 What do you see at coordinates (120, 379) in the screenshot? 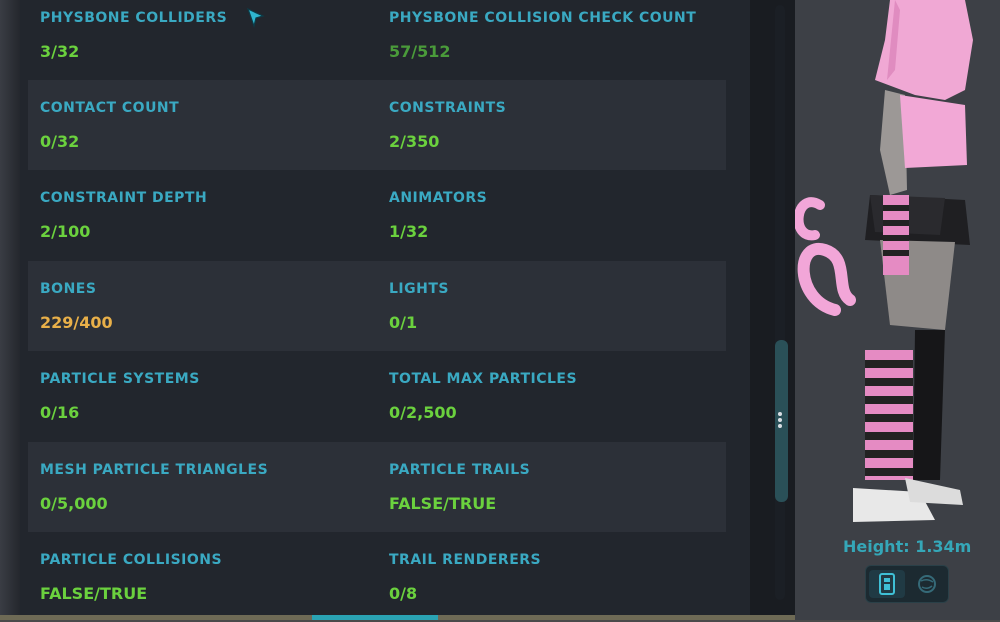
I see `stat-label: PARTICLE SYSTEMS` at bounding box center [120, 379].